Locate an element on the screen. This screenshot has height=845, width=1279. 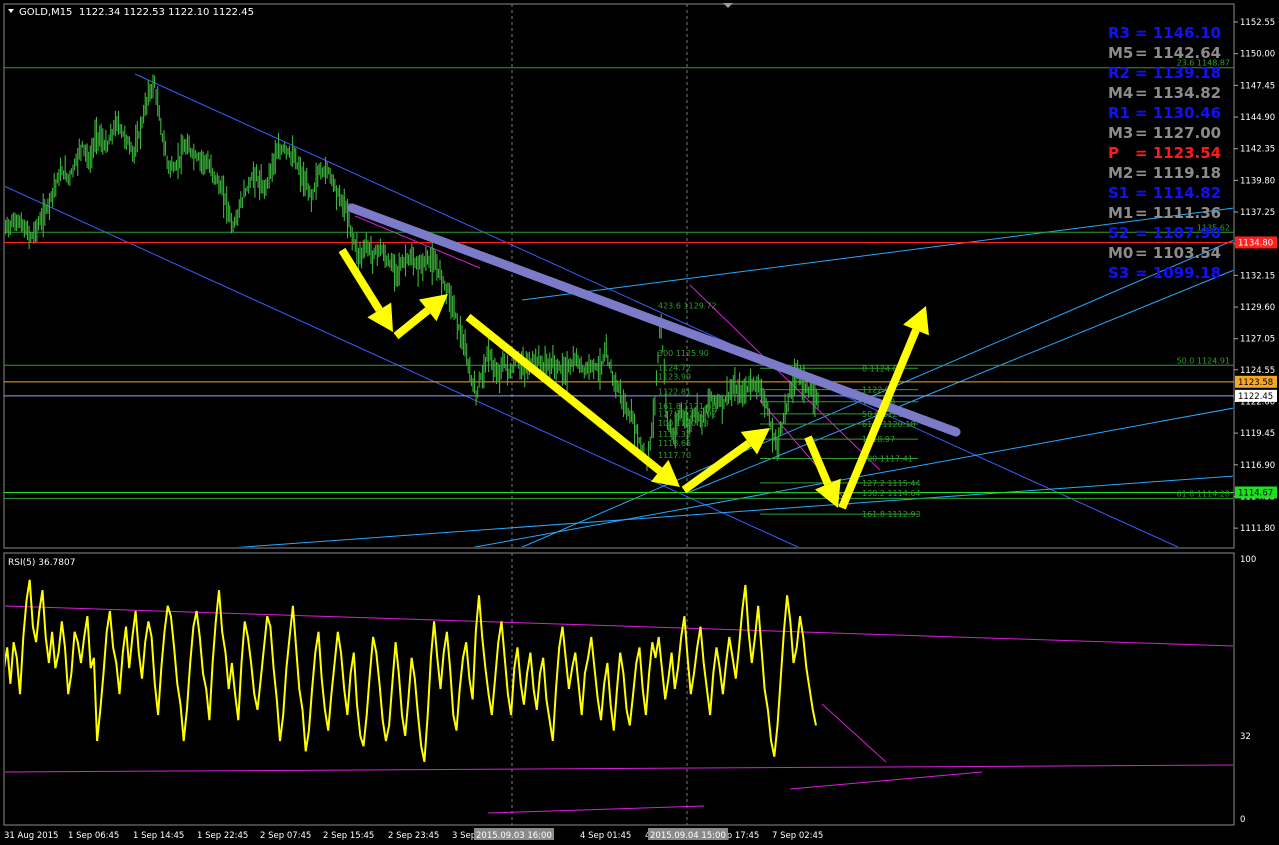
pivot-value: = 1146.10 is located at coordinates (1178, 33).